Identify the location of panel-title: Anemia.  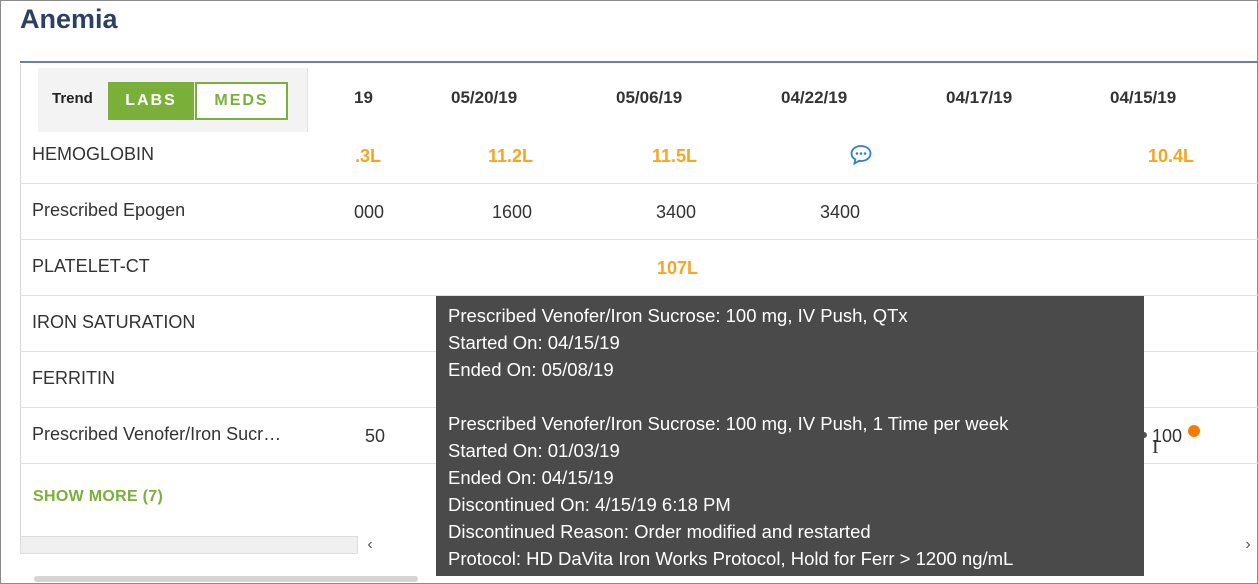
(69, 19).